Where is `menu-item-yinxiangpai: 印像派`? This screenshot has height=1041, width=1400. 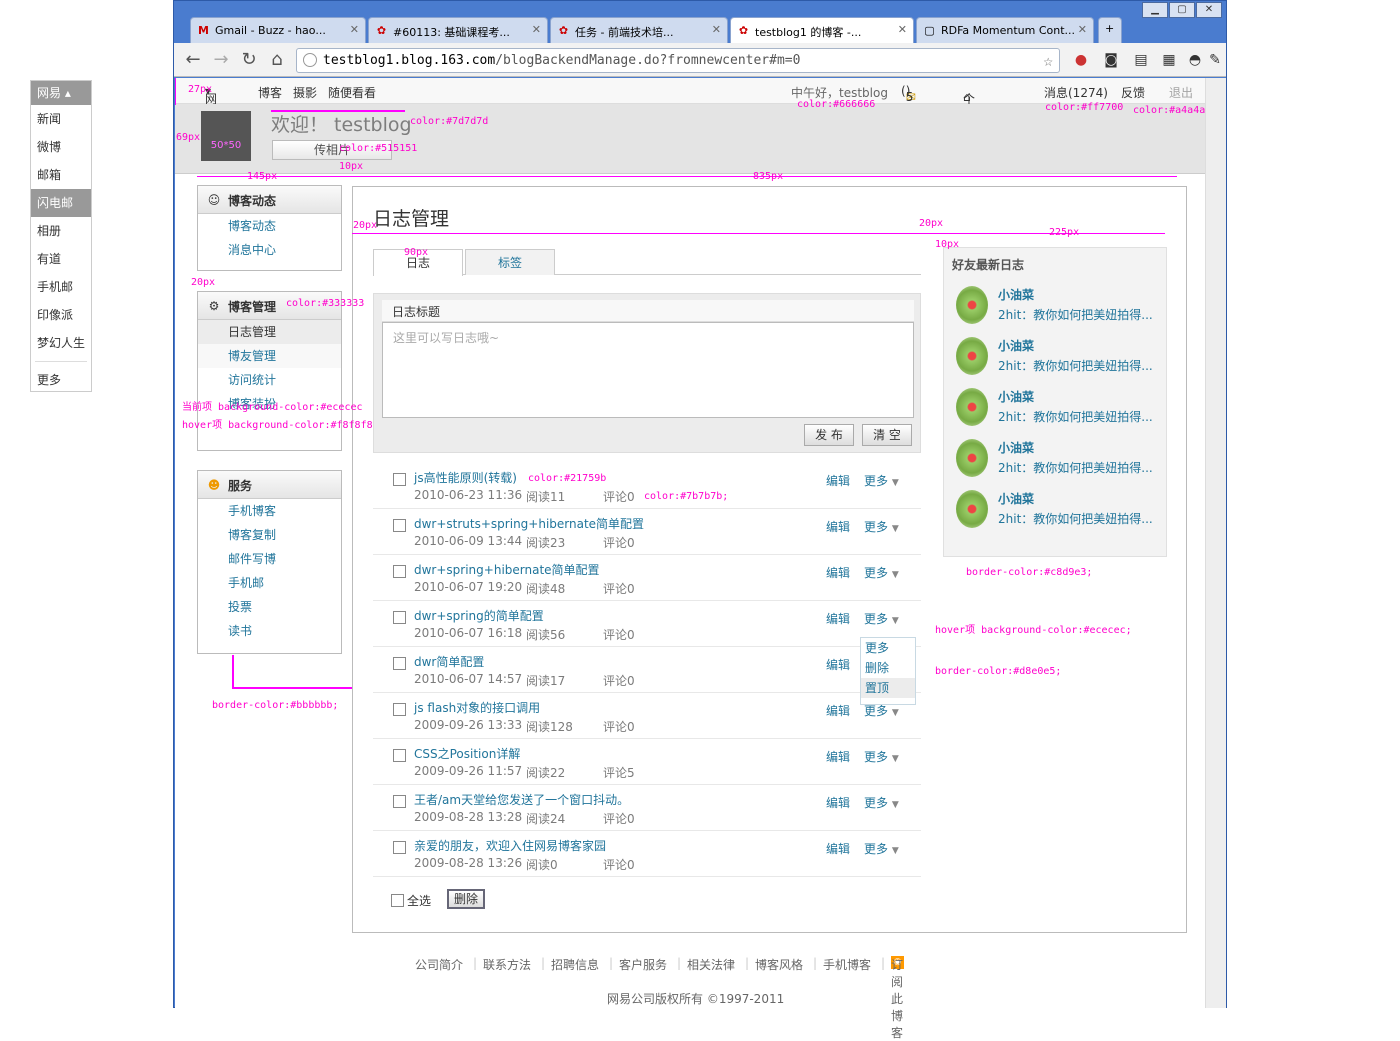 menu-item-yinxiangpai: 印像派 is located at coordinates (61, 315).